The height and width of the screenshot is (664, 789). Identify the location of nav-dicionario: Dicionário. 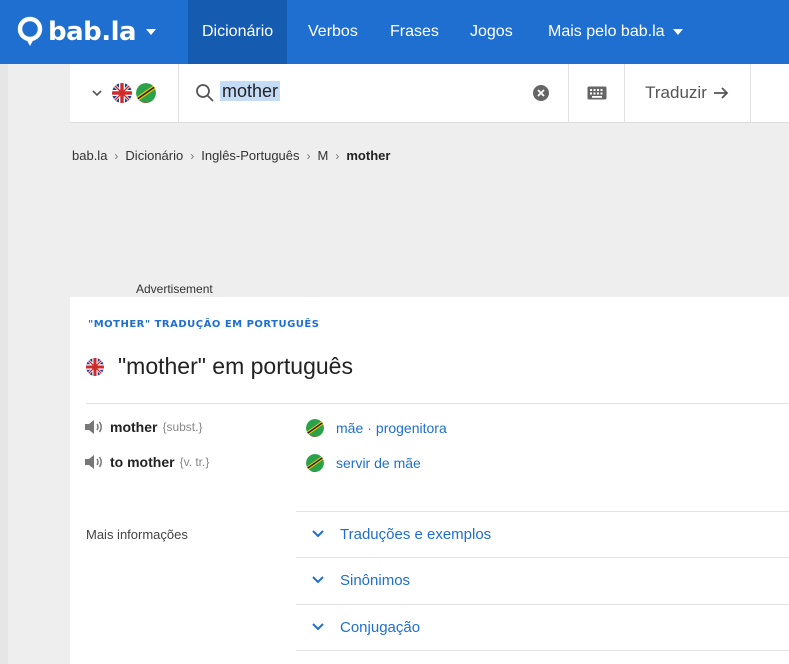
(238, 32).